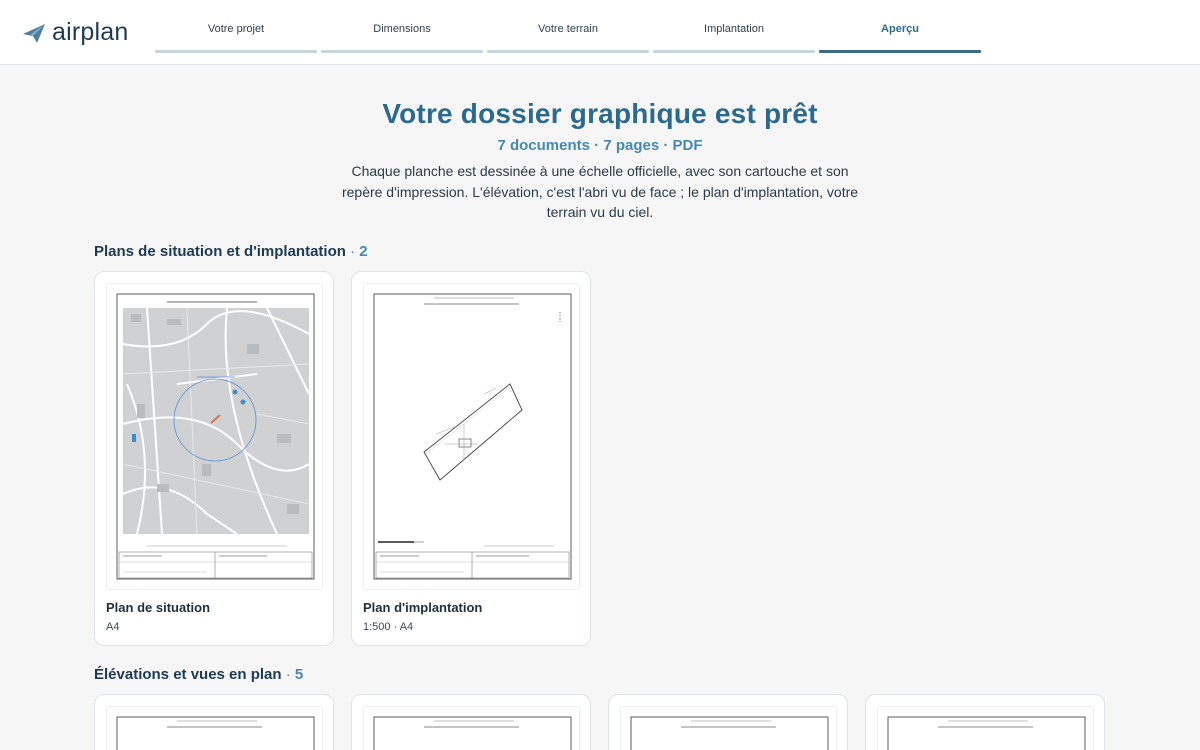  What do you see at coordinates (220, 251) in the screenshot?
I see `section-title-text: Plans de situation et d'implantation` at bounding box center [220, 251].